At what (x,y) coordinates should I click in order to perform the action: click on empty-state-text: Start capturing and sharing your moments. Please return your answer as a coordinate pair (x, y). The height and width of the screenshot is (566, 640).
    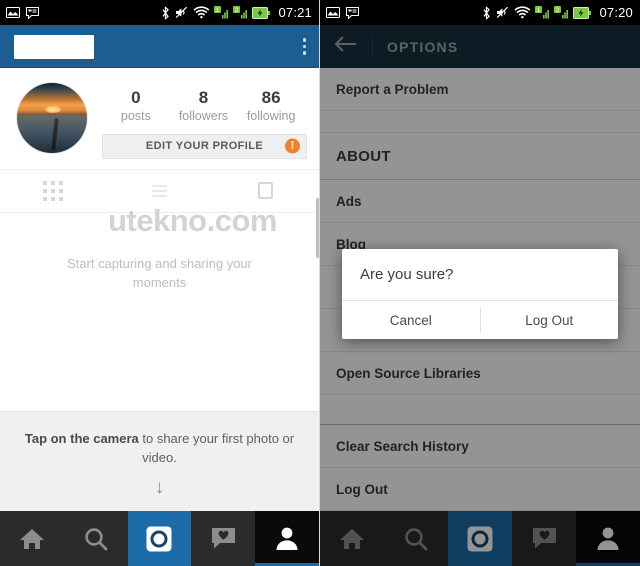
    Looking at the image, I should click on (159, 272).